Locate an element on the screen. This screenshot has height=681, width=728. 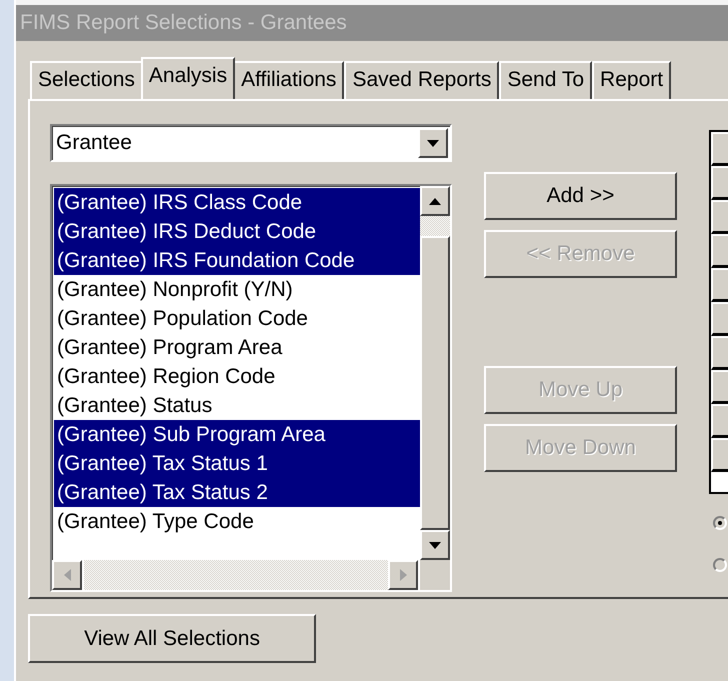
tab: Affiliations is located at coordinates (288, 80).